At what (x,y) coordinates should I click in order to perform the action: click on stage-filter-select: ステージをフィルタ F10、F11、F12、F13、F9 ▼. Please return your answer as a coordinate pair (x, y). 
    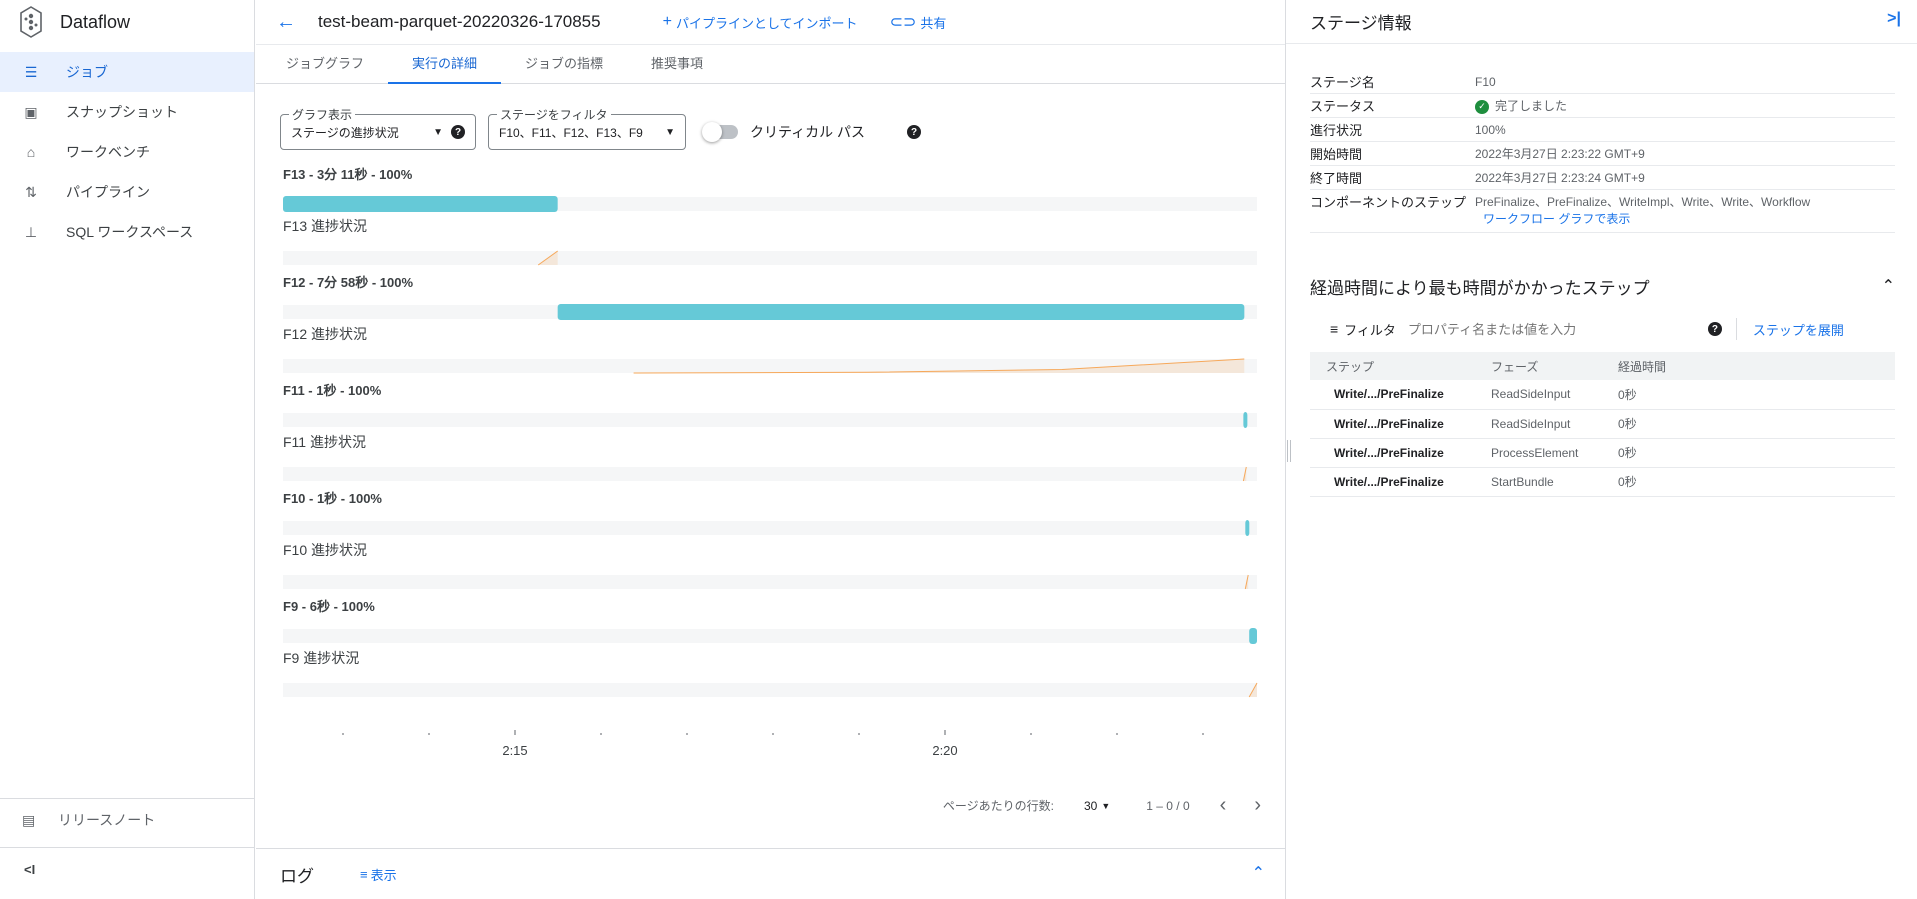
    Looking at the image, I should click on (587, 128).